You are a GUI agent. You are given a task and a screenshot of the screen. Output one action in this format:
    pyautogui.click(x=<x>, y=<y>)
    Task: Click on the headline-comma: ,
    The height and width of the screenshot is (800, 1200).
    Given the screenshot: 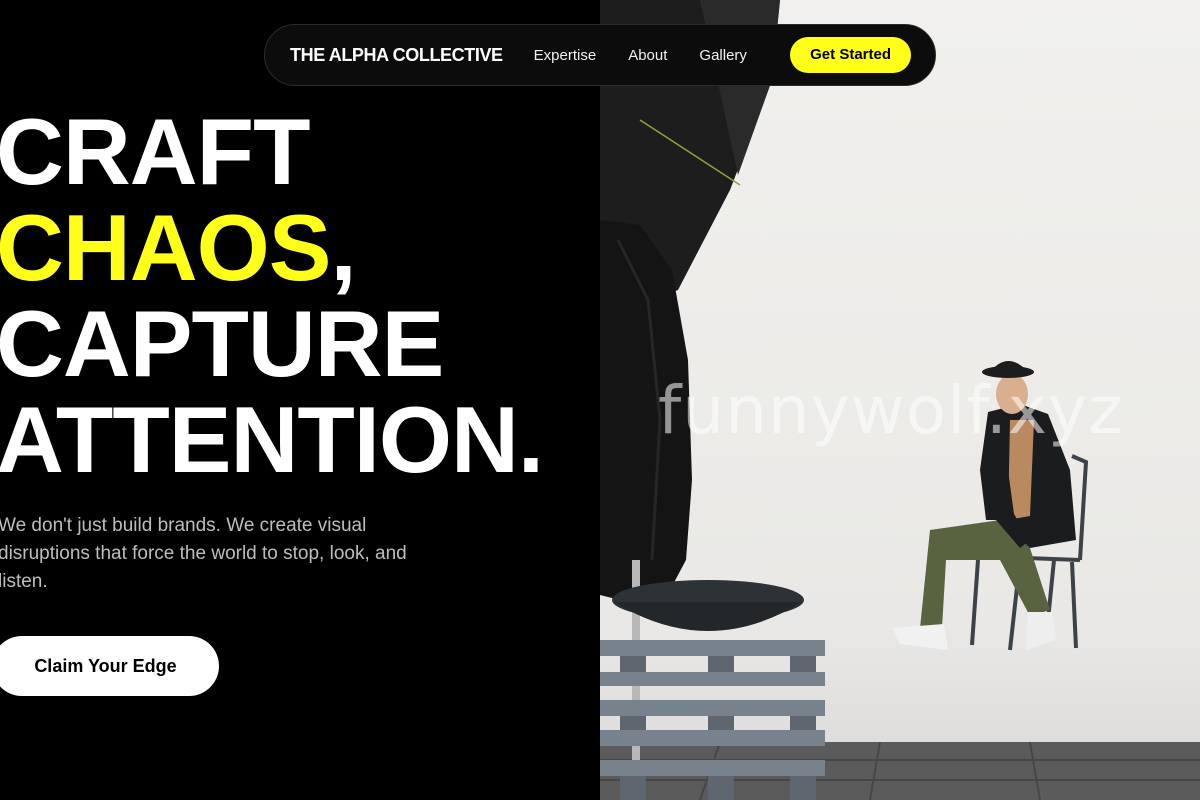 What is the action you would take?
    pyautogui.click(x=343, y=247)
    